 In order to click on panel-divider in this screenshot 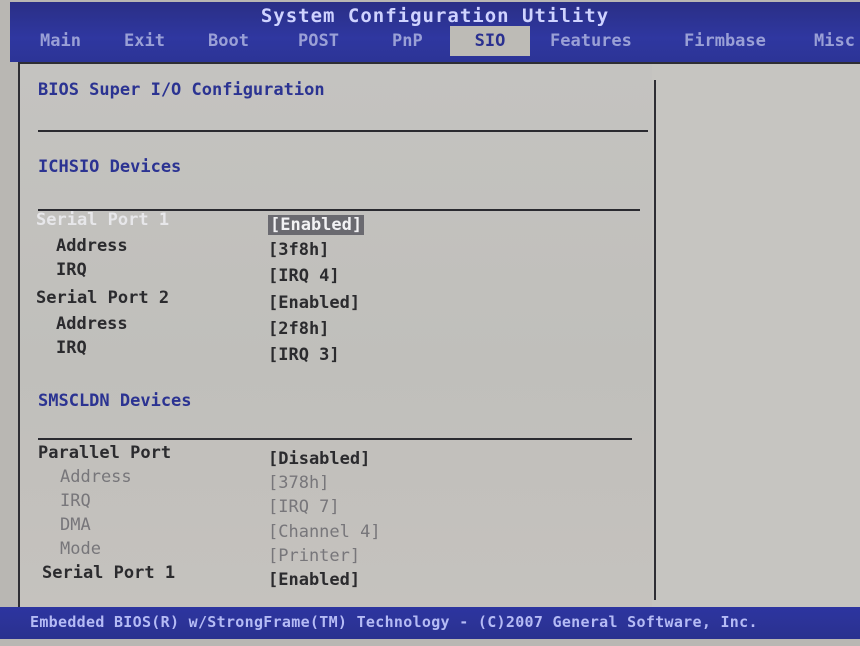, I will do `click(655, 340)`.